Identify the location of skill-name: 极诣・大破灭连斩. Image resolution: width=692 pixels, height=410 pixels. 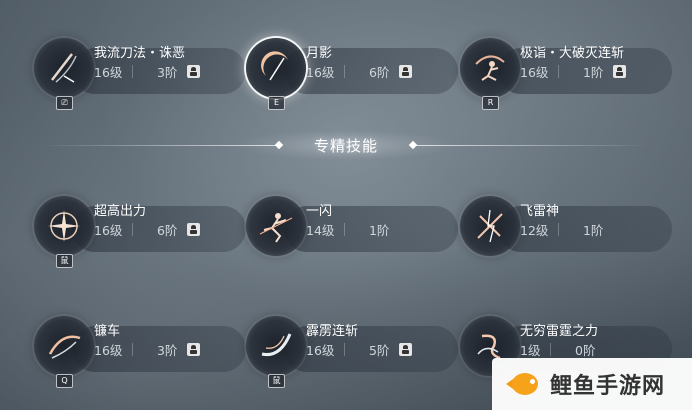
(572, 53).